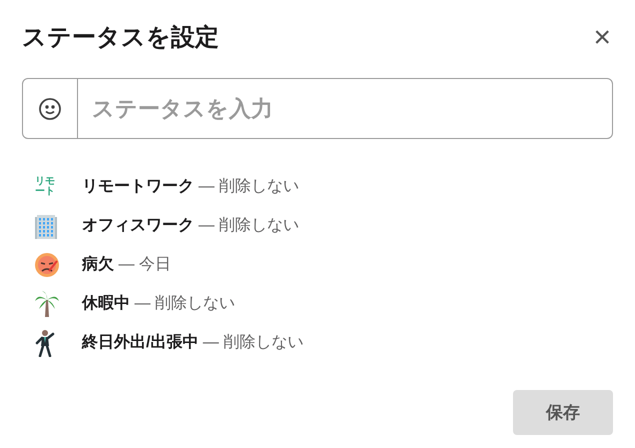 This screenshot has width=635, height=448. Describe the element at coordinates (120, 38) in the screenshot. I see `dialog-title: ステータスを設定` at that location.